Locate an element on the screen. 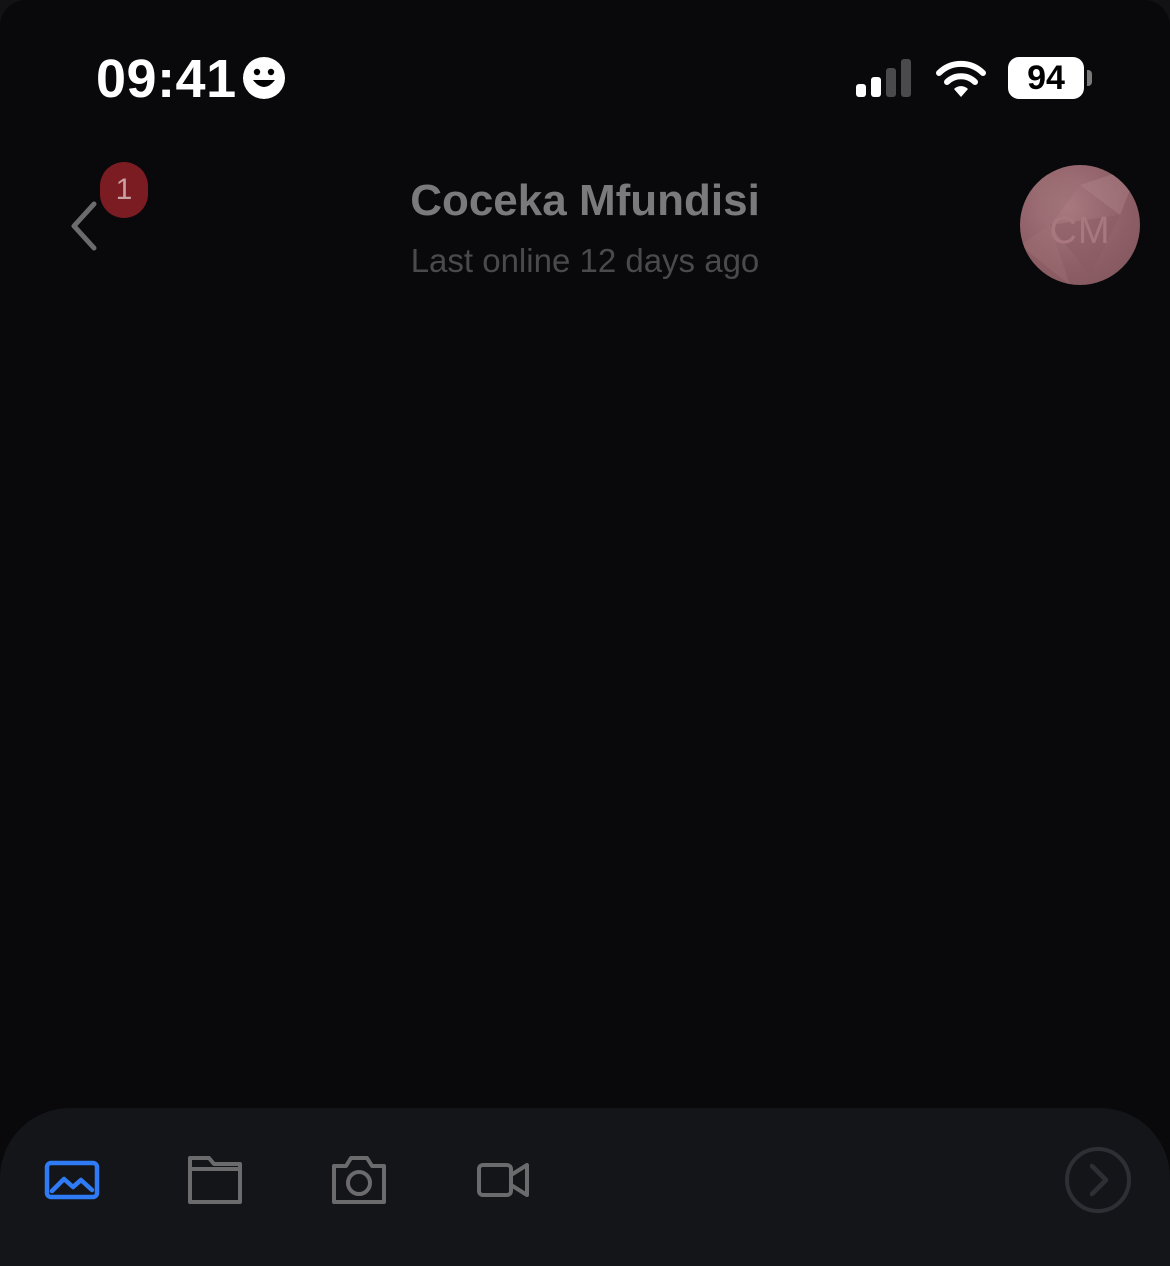  camera-button is located at coordinates (361, 1182).